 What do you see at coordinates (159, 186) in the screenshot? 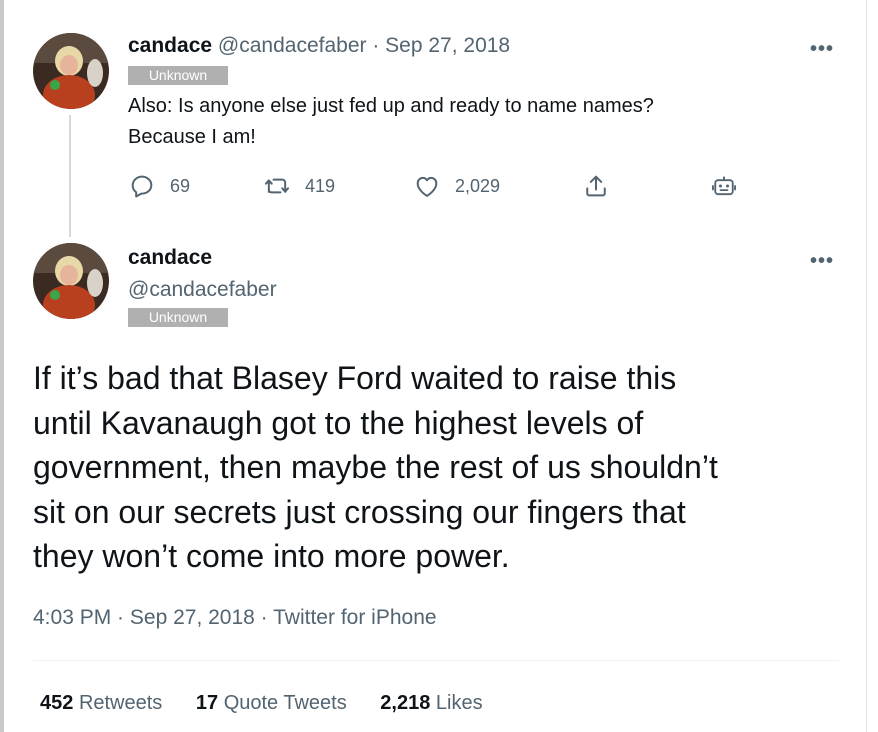
I see `reply-button: 69` at bounding box center [159, 186].